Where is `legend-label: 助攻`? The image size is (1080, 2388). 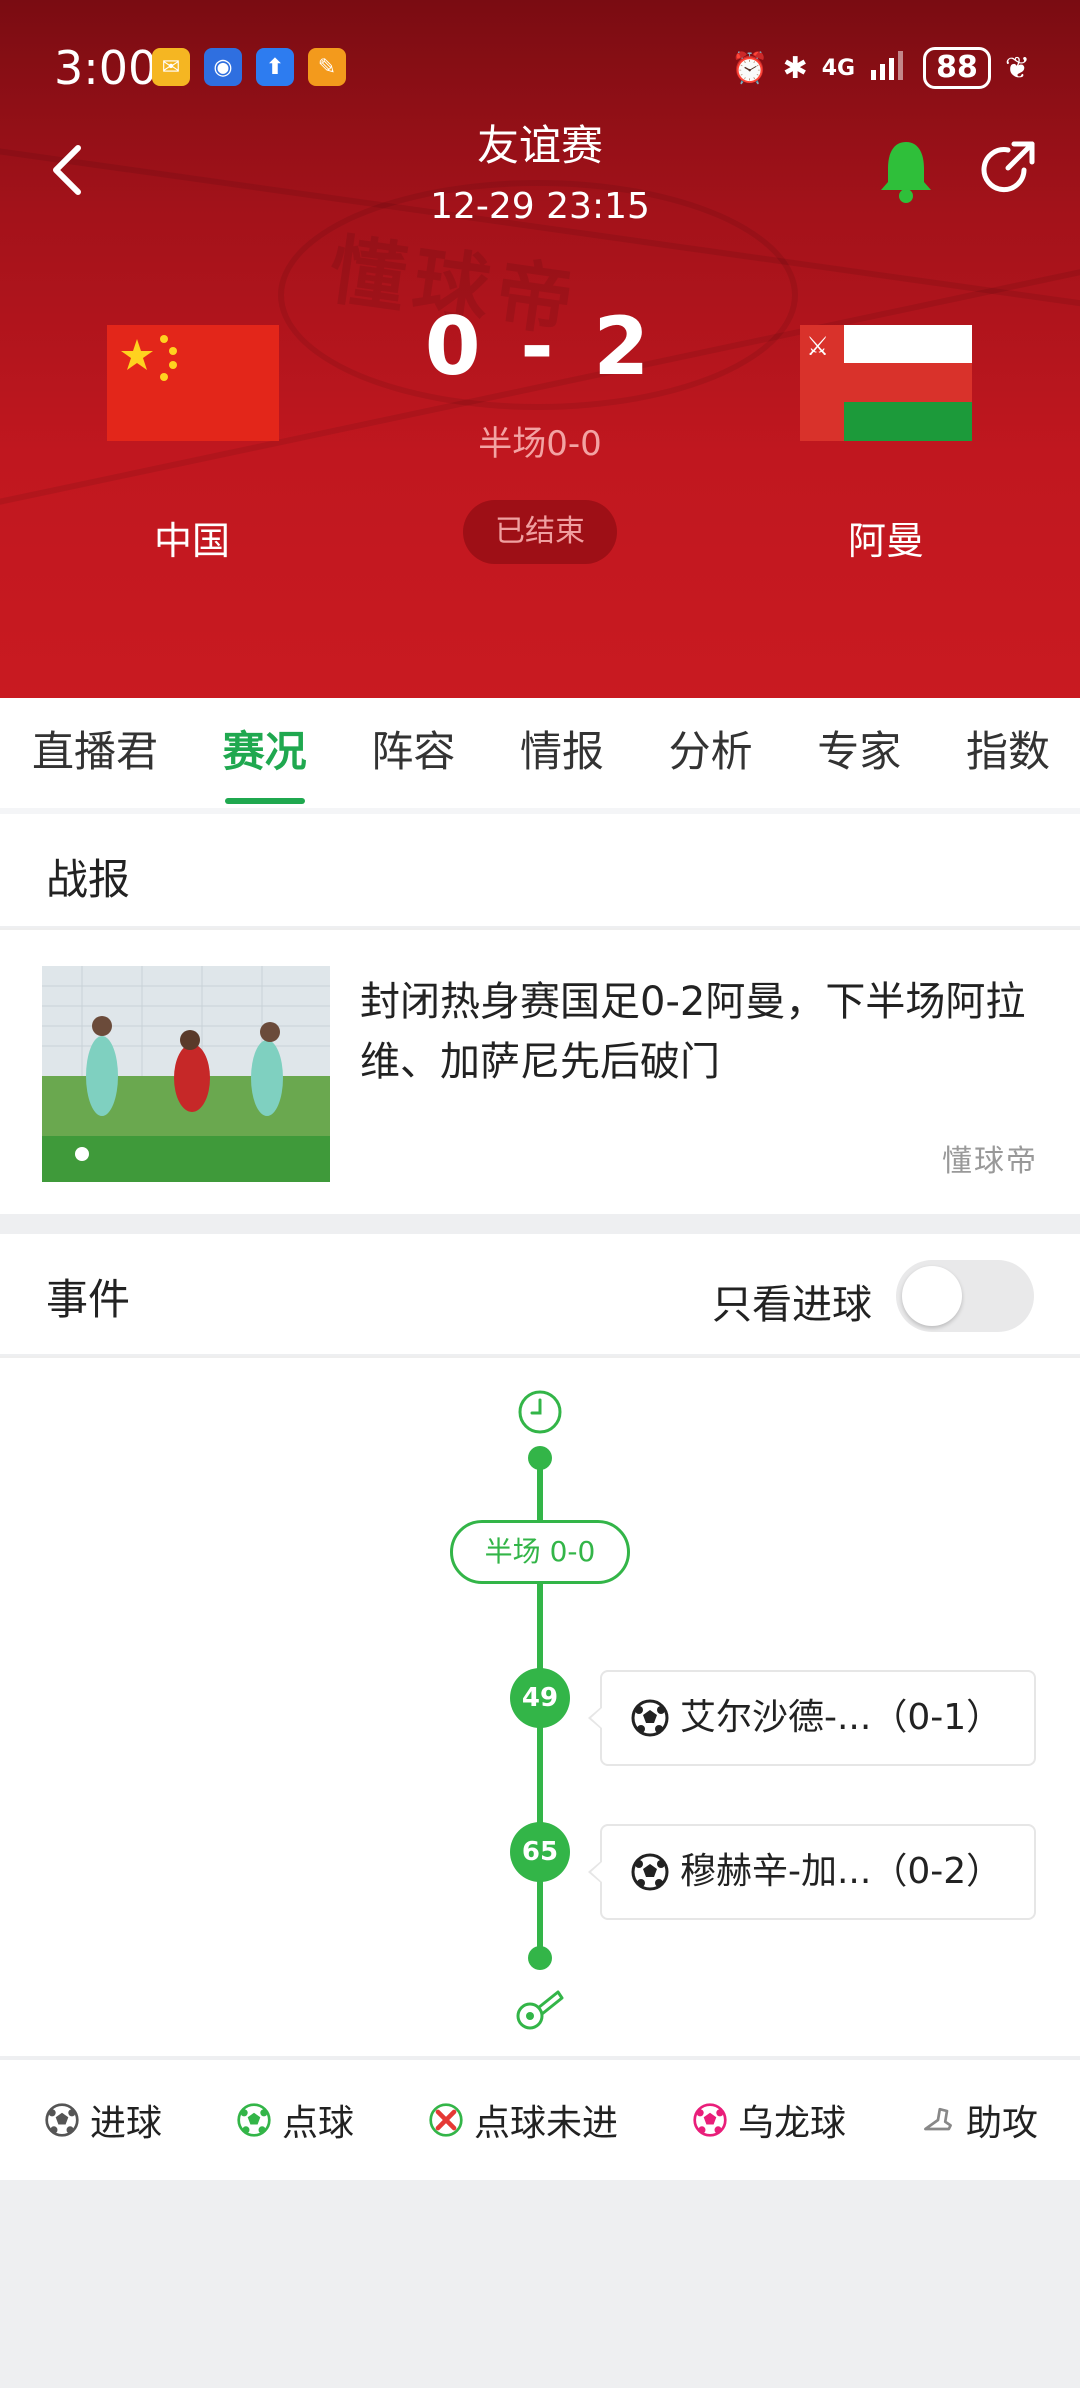
legend-label: 助攻 is located at coordinates (1001, 2123).